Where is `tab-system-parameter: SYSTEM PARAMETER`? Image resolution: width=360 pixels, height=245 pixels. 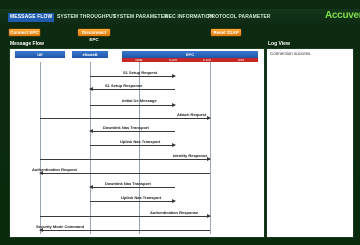 tab-system-parameter: SYSTEM PARAMETER is located at coordinates (140, 17).